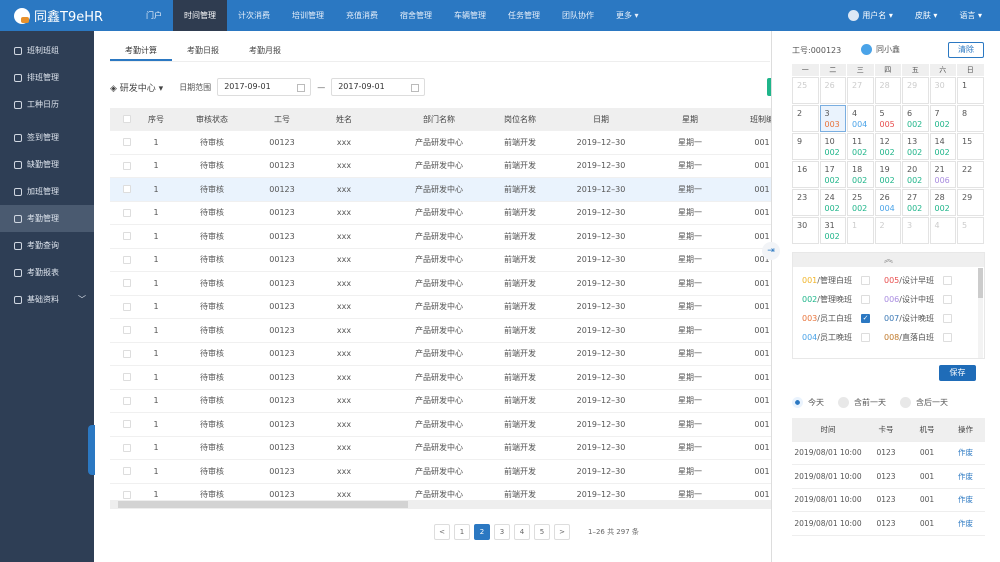 The image size is (1000, 562). Describe the element at coordinates (887, 146) in the screenshot. I see `calendar-day: 12 002` at that location.